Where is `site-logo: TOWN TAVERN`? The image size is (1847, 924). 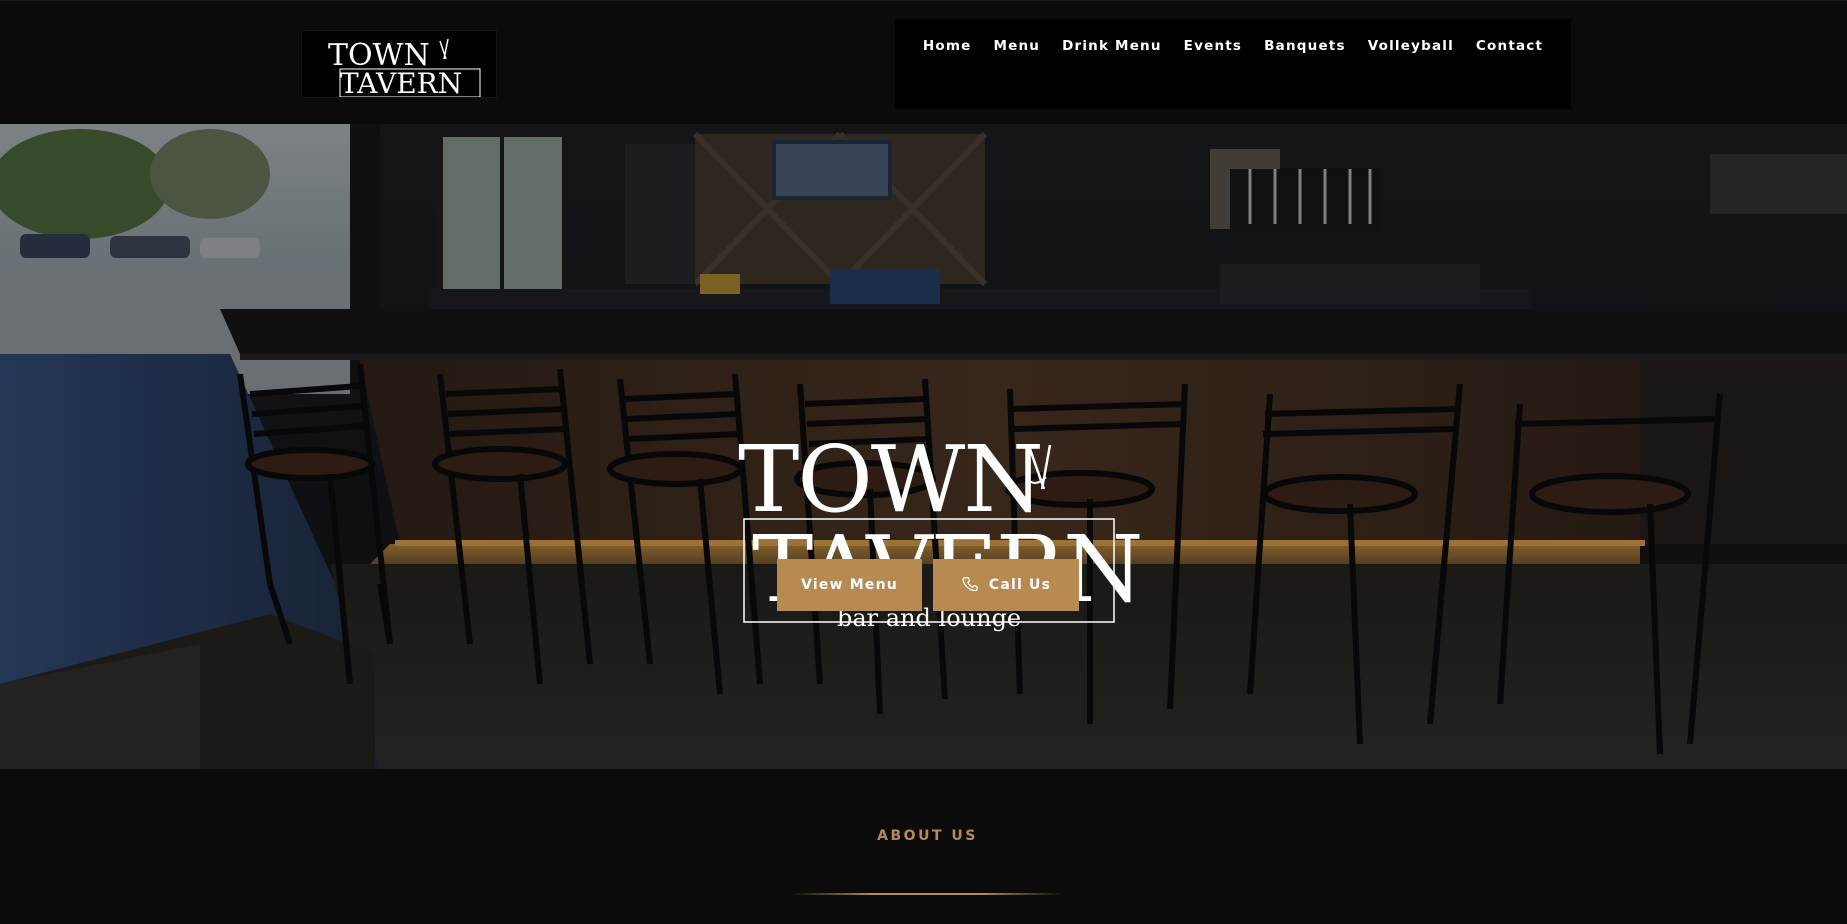
site-logo: TOWN TAVERN is located at coordinates (399, 64).